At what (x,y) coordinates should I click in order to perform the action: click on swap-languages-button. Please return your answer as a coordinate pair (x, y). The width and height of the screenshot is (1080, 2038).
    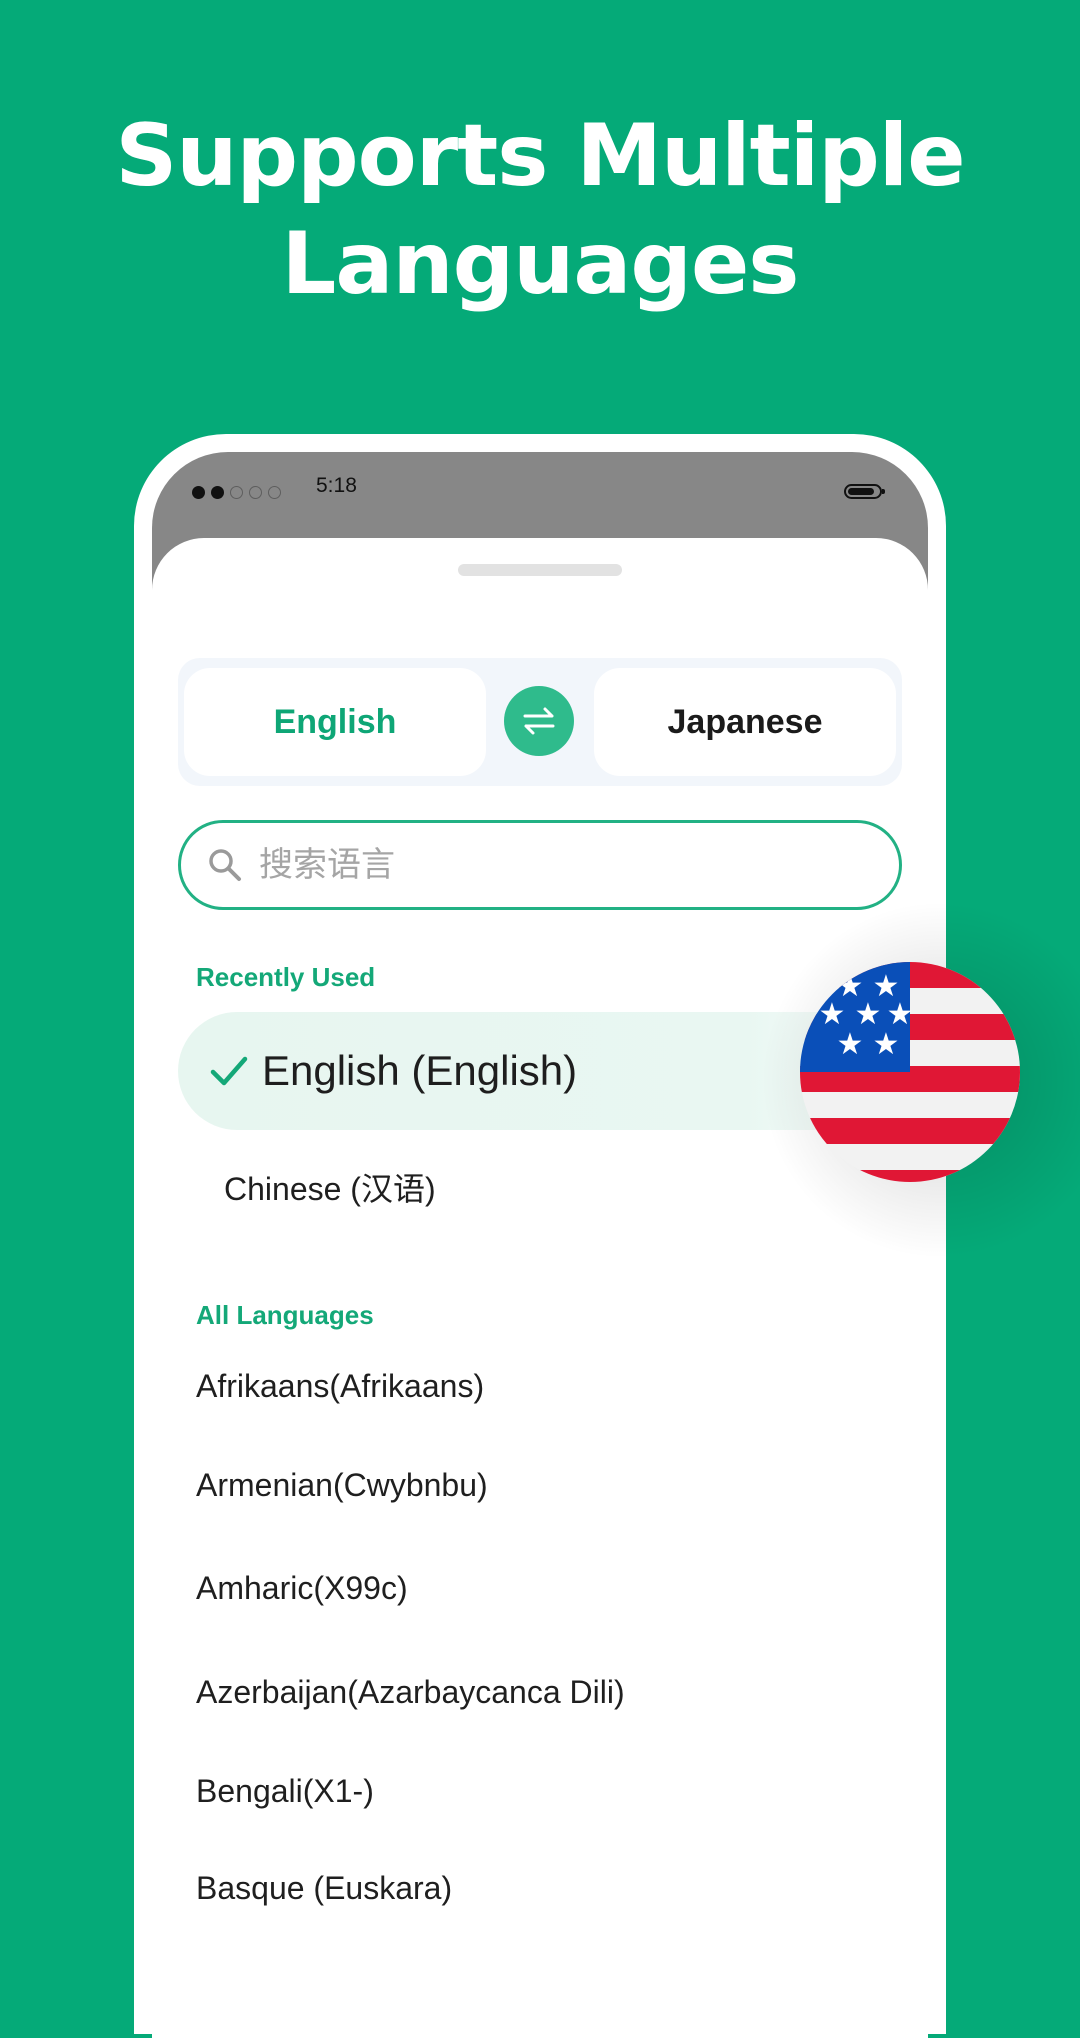
    Looking at the image, I should click on (539, 721).